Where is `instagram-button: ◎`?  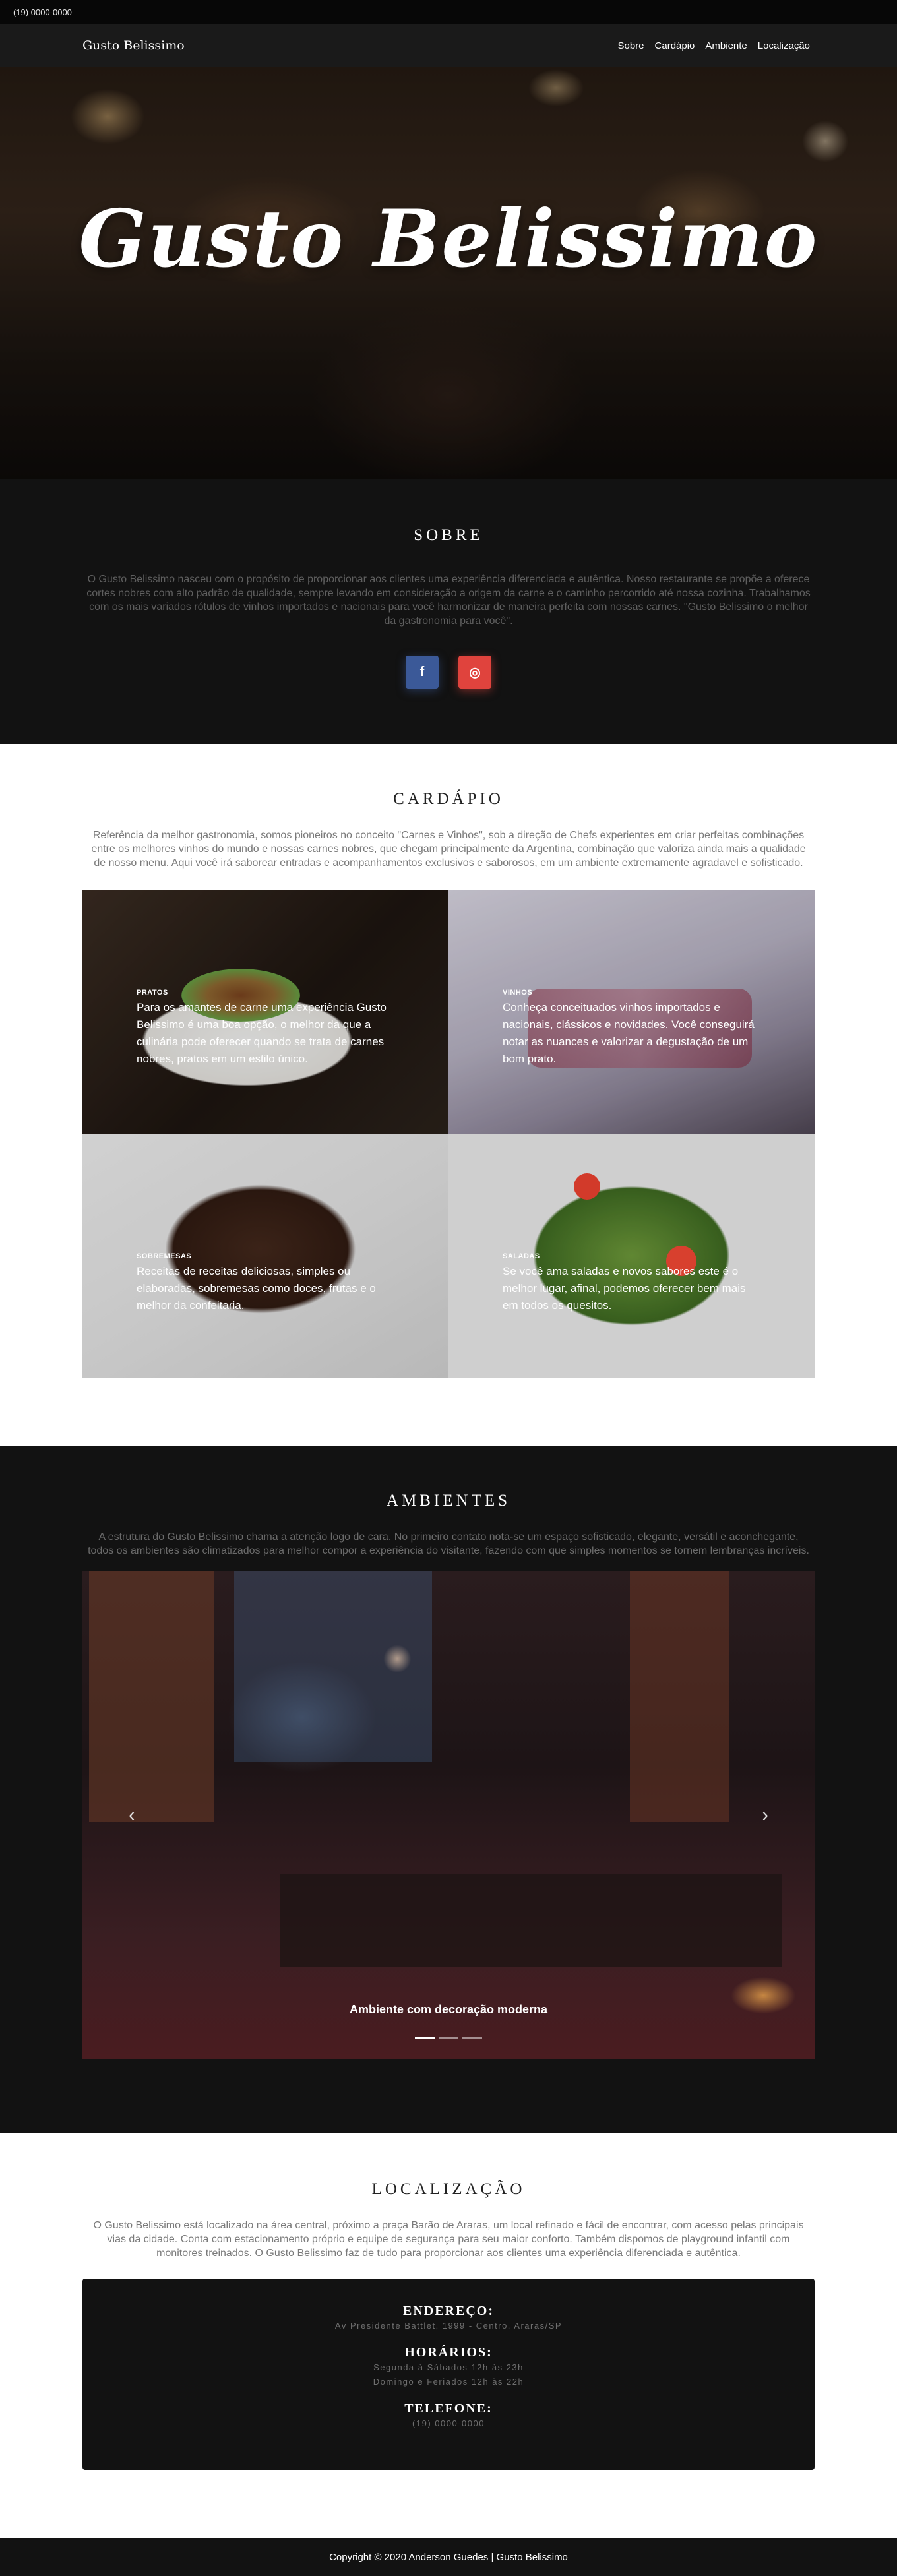
instagram-button: ◎ is located at coordinates (474, 672).